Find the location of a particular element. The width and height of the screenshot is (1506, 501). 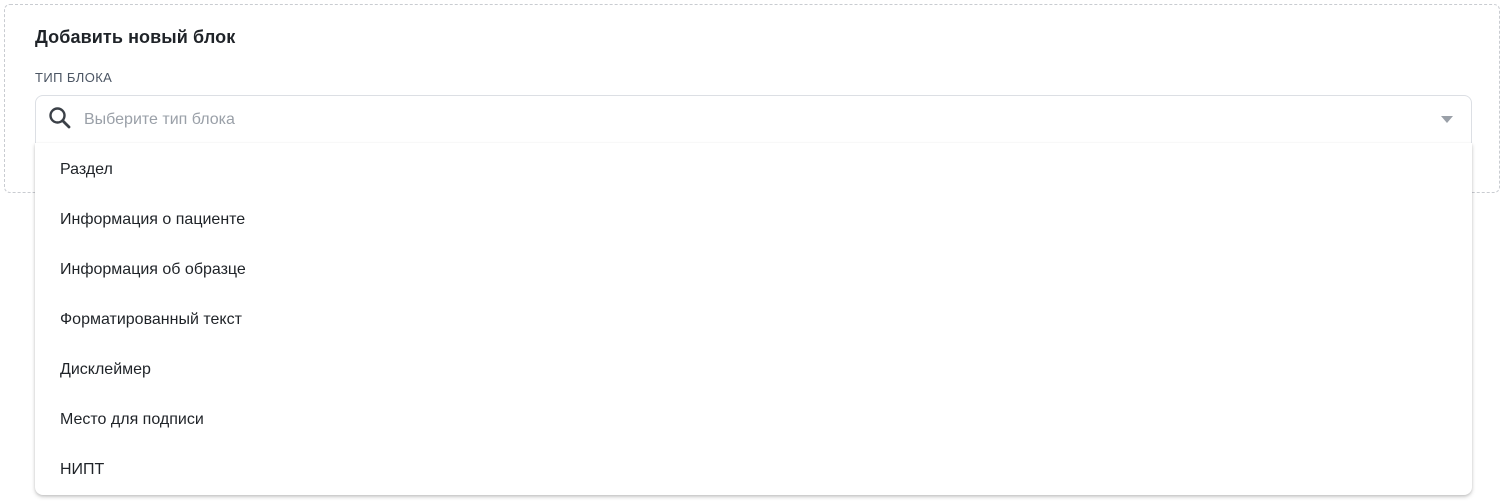

panel-title: Добавить новый блок is located at coordinates (135, 37).